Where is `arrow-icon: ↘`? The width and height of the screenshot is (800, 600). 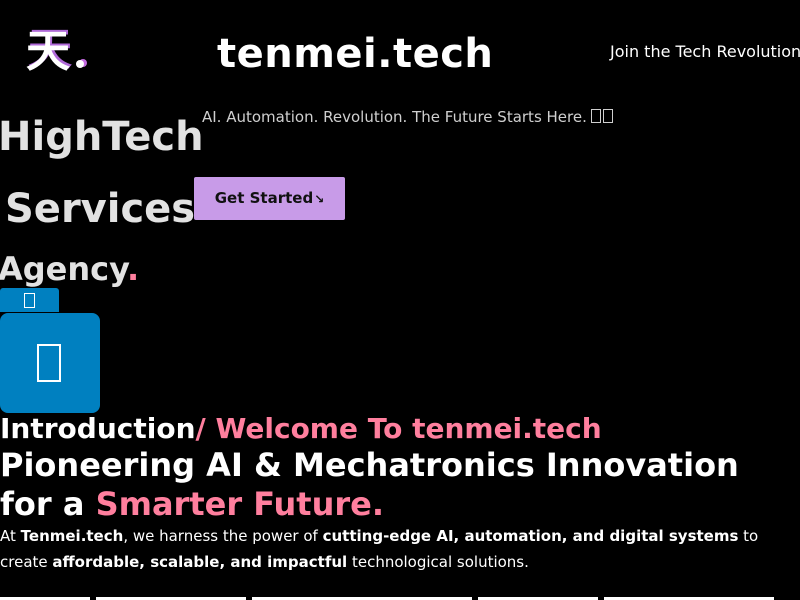 arrow-icon: ↘ is located at coordinates (319, 199).